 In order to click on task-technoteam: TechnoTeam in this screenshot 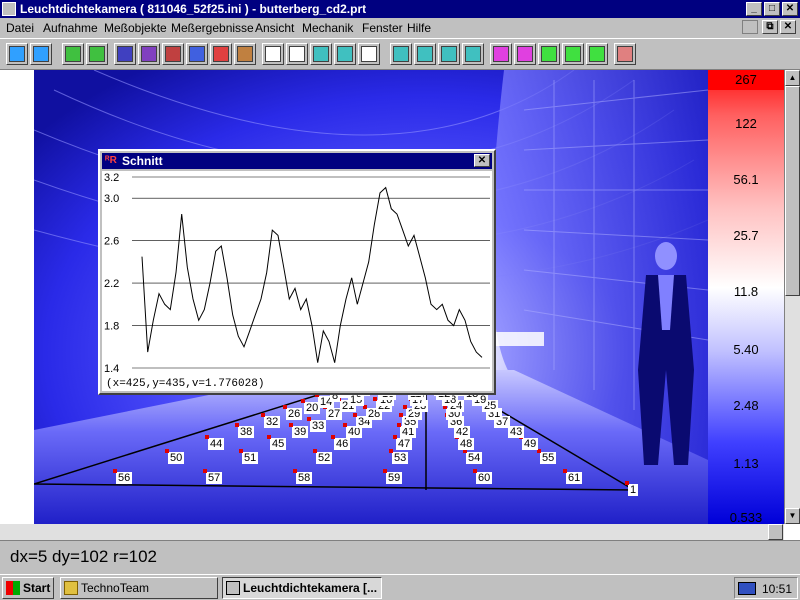, I will do `click(139, 588)`.